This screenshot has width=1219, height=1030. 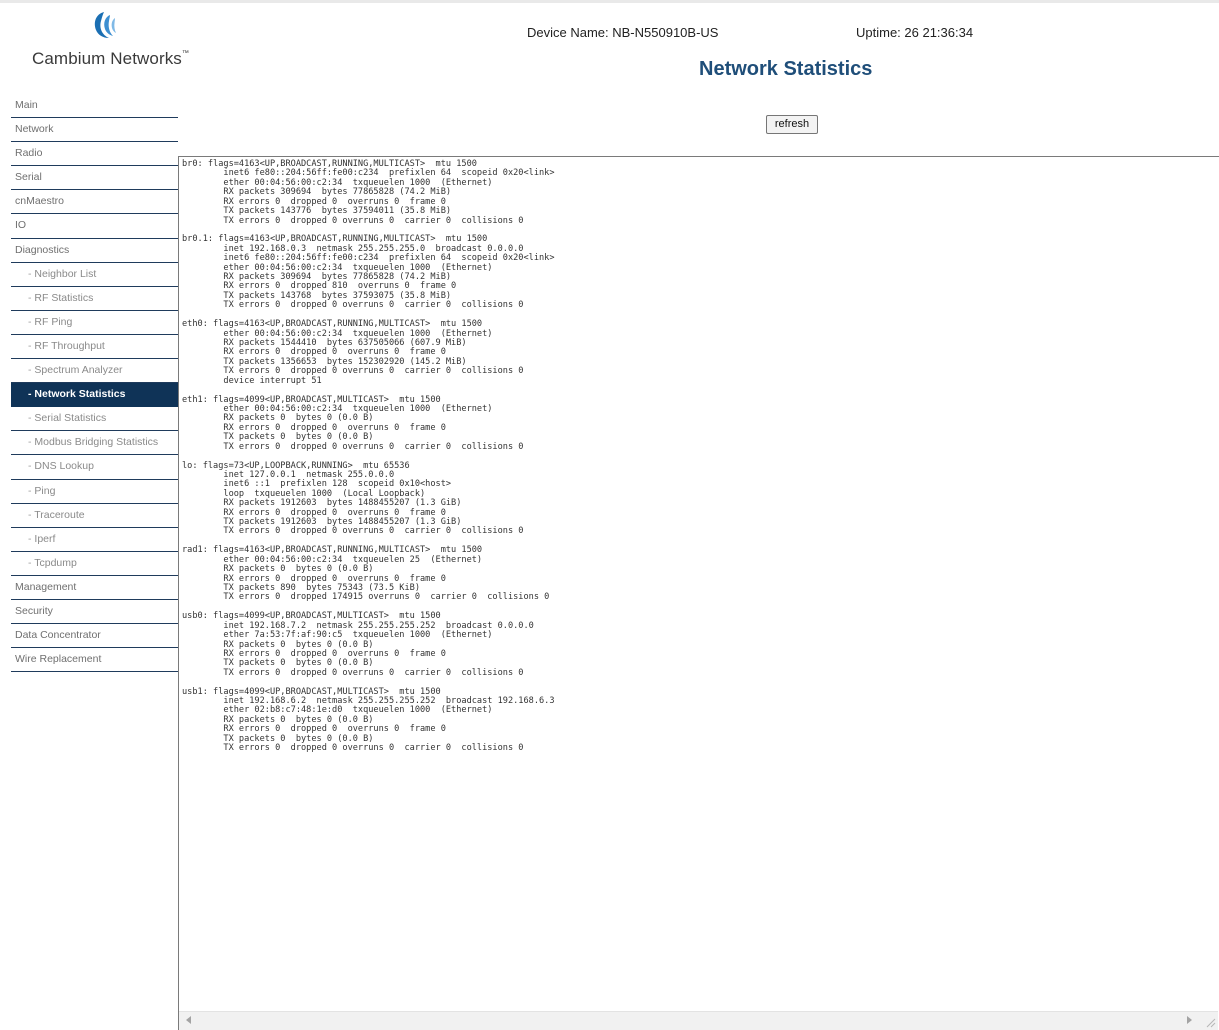 What do you see at coordinates (915, 32) in the screenshot?
I see `uptime: Uptime: 26 21:36:34` at bounding box center [915, 32].